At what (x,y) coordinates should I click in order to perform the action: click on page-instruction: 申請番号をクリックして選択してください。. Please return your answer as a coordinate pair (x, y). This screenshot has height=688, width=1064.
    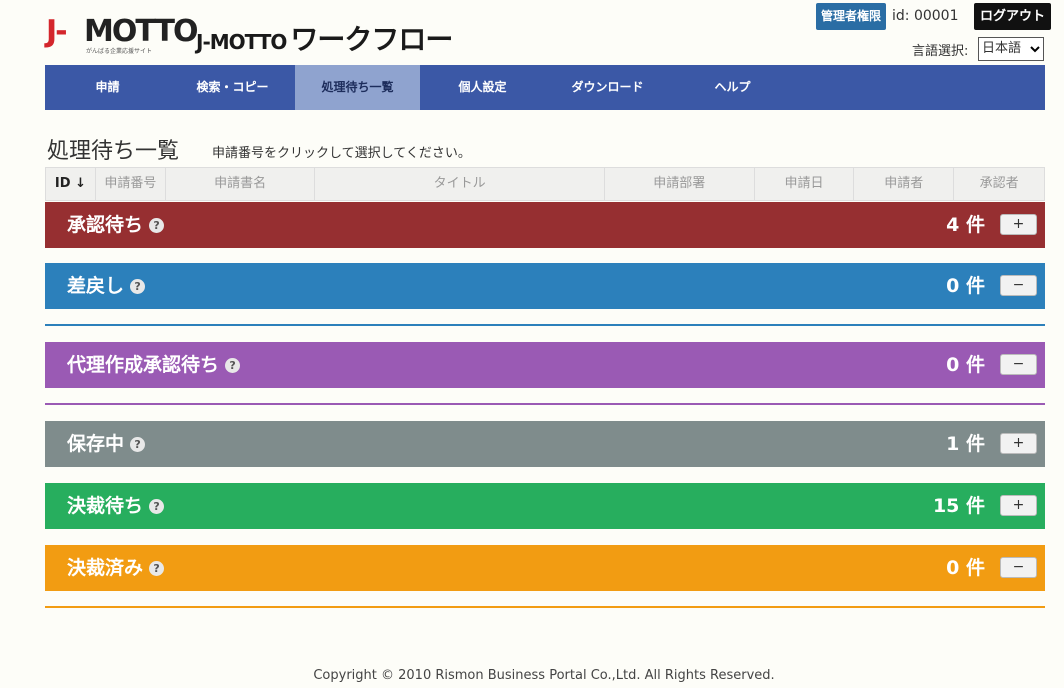
    Looking at the image, I should click on (341, 153).